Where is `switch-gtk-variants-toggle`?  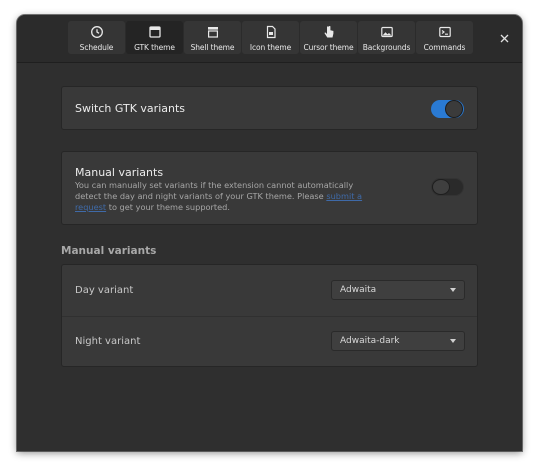
switch-gtk-variants-toggle is located at coordinates (447, 109).